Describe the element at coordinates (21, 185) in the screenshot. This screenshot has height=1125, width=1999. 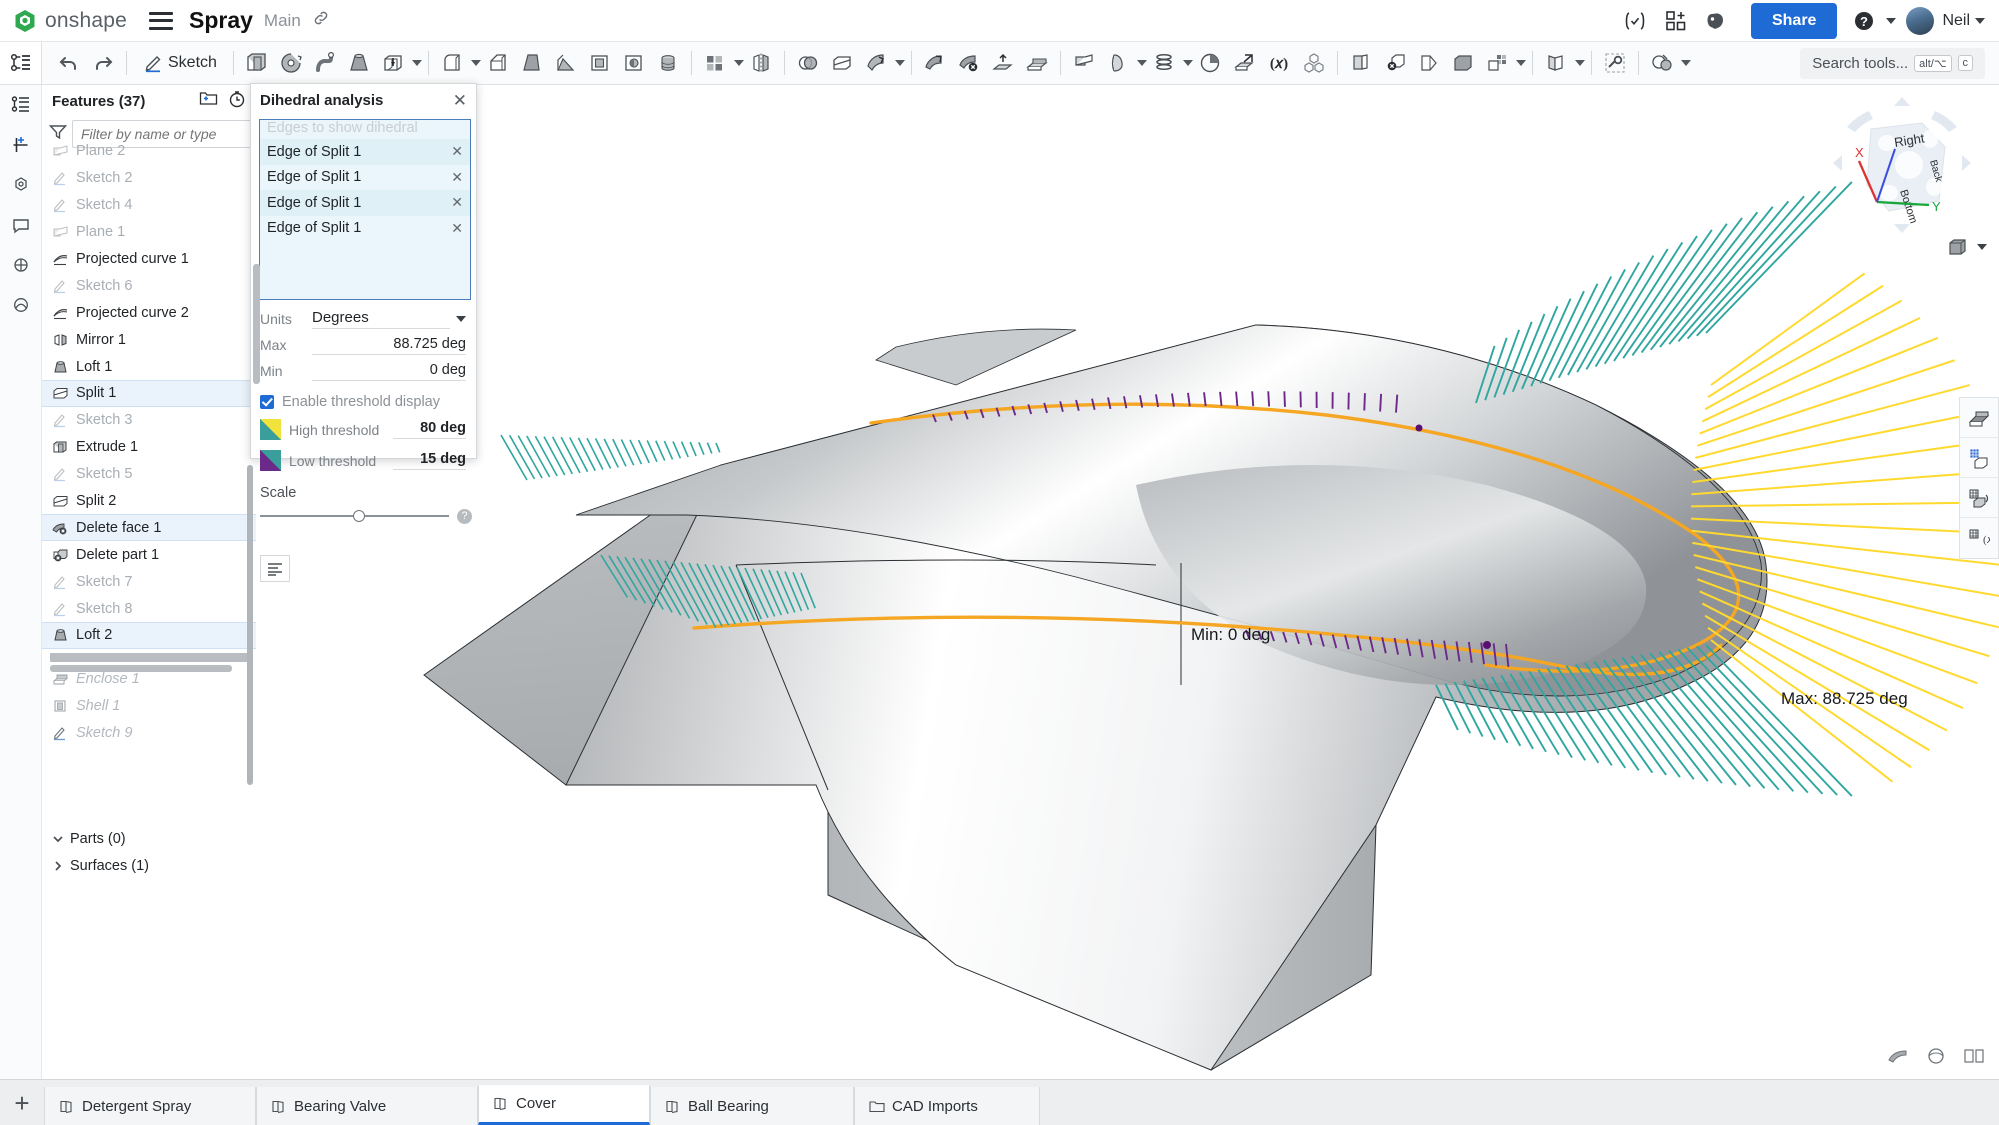
I see `assembly-icon` at that location.